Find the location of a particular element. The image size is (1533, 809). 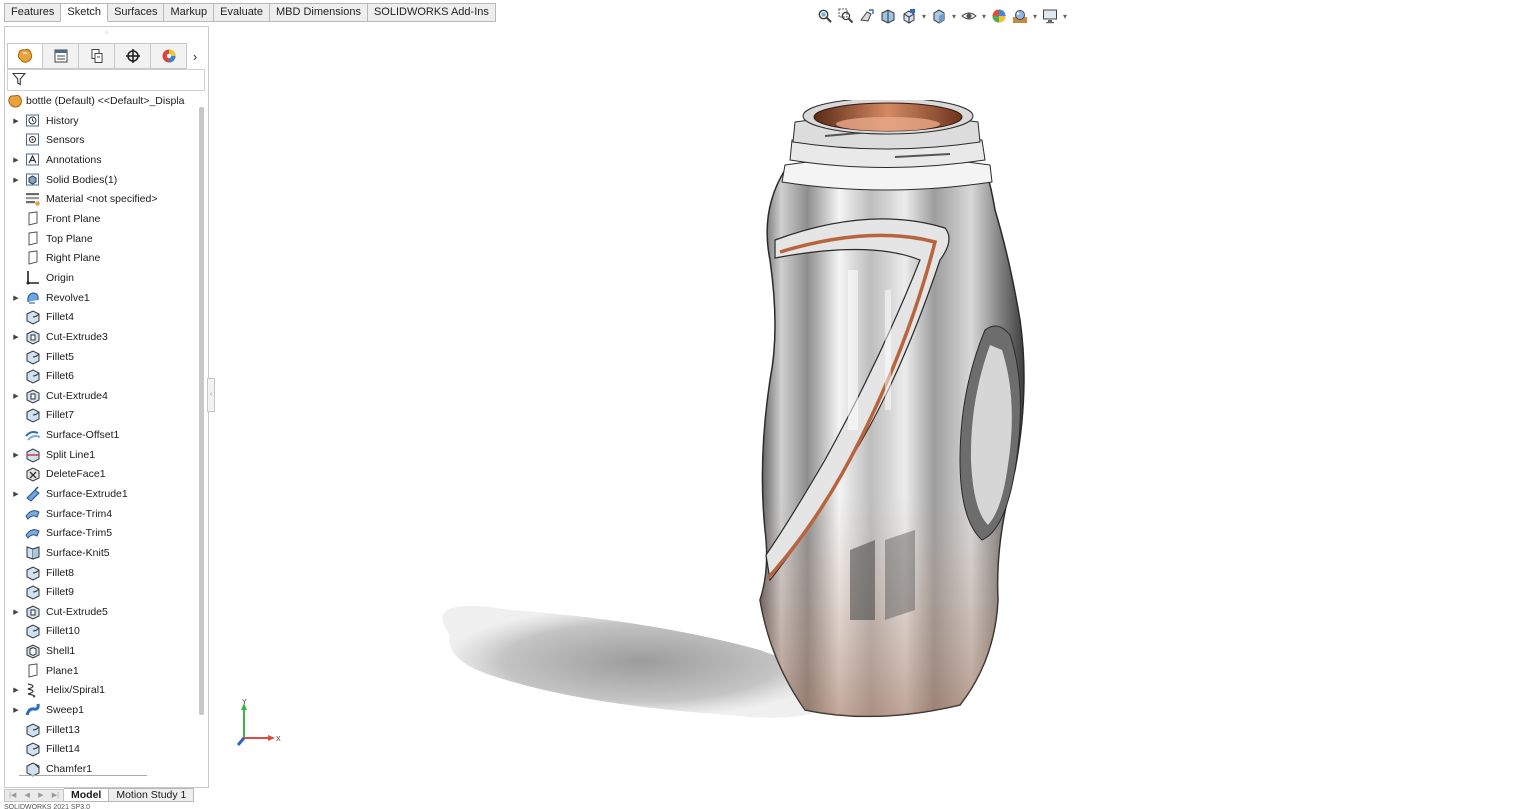

hide-show-items-icon is located at coordinates (969, 16).